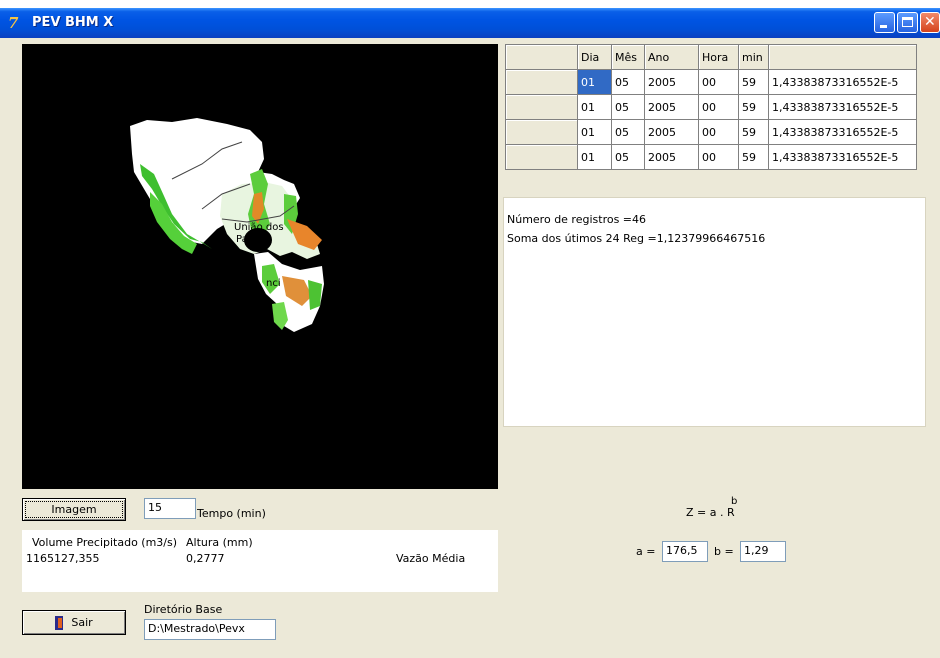  I want to click on map-label-palm: Palm, so click(248, 239).